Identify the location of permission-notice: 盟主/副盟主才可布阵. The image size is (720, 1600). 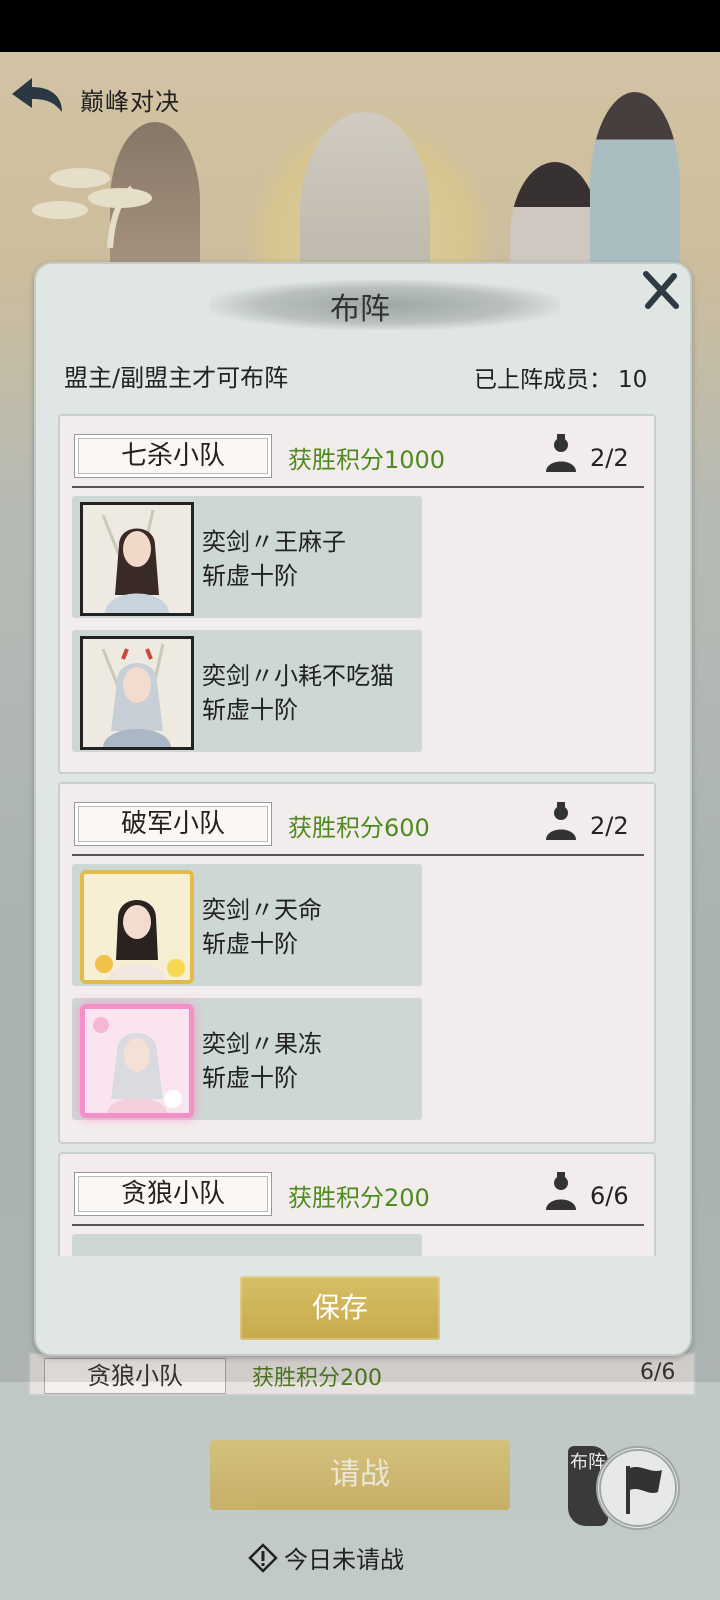
(176, 378).